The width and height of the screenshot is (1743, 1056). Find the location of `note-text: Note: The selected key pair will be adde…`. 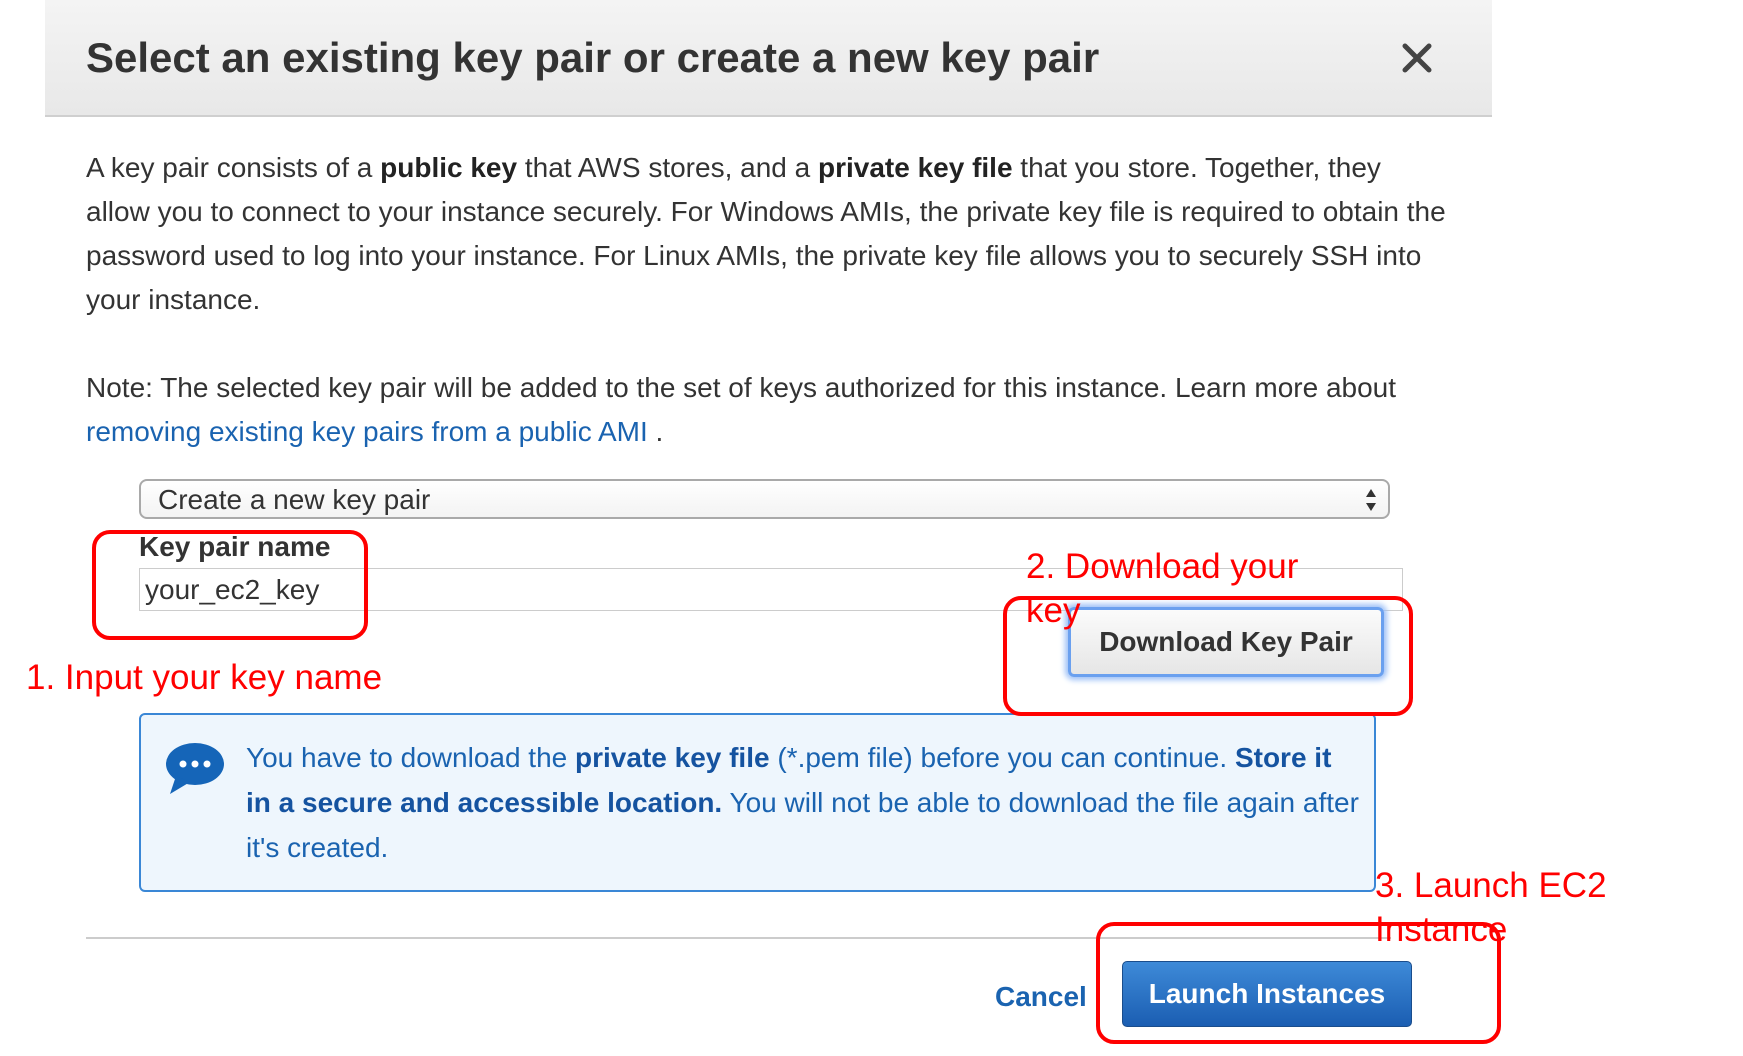

note-text: Note: The selected key pair will be adde… is located at coordinates (741, 387).